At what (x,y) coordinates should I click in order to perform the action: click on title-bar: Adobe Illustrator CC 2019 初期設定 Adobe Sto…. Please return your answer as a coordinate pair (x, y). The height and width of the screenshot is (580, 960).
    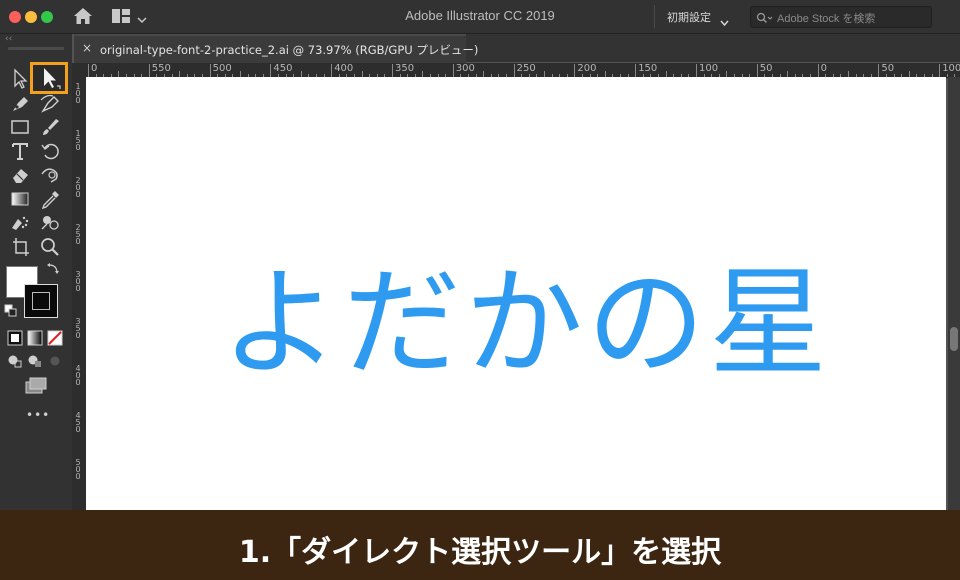
    Looking at the image, I should click on (480, 17).